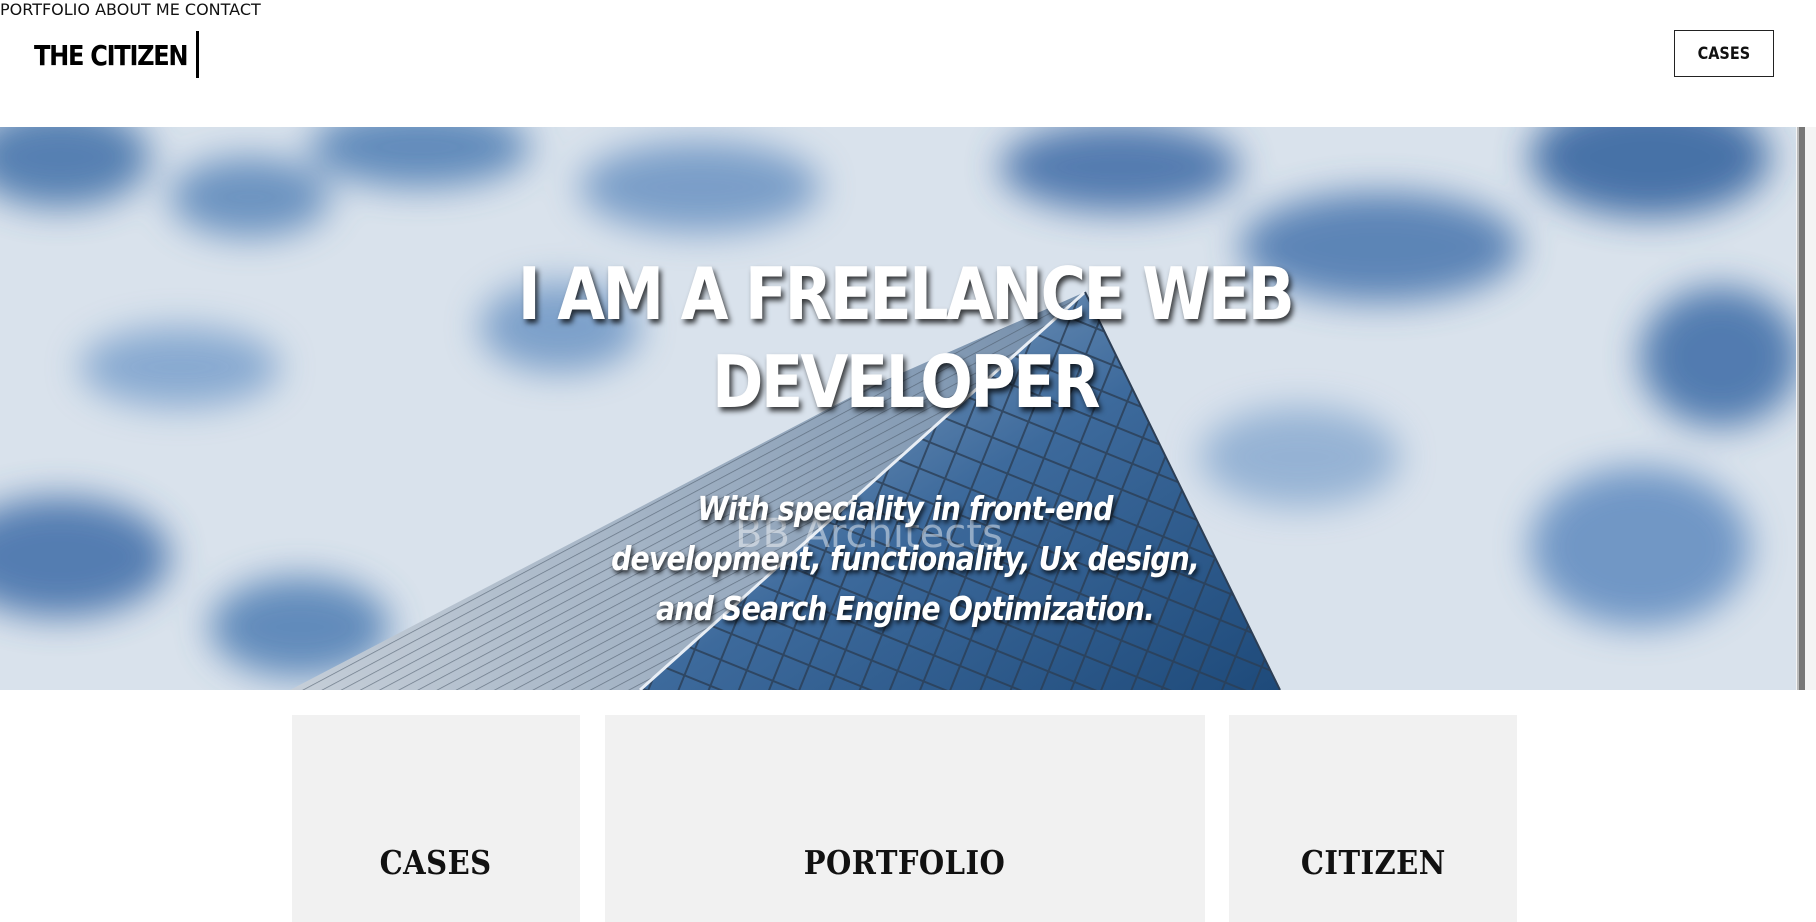  Describe the element at coordinates (111, 56) in the screenshot. I see `brand-logo: THE CITIZEN` at that location.